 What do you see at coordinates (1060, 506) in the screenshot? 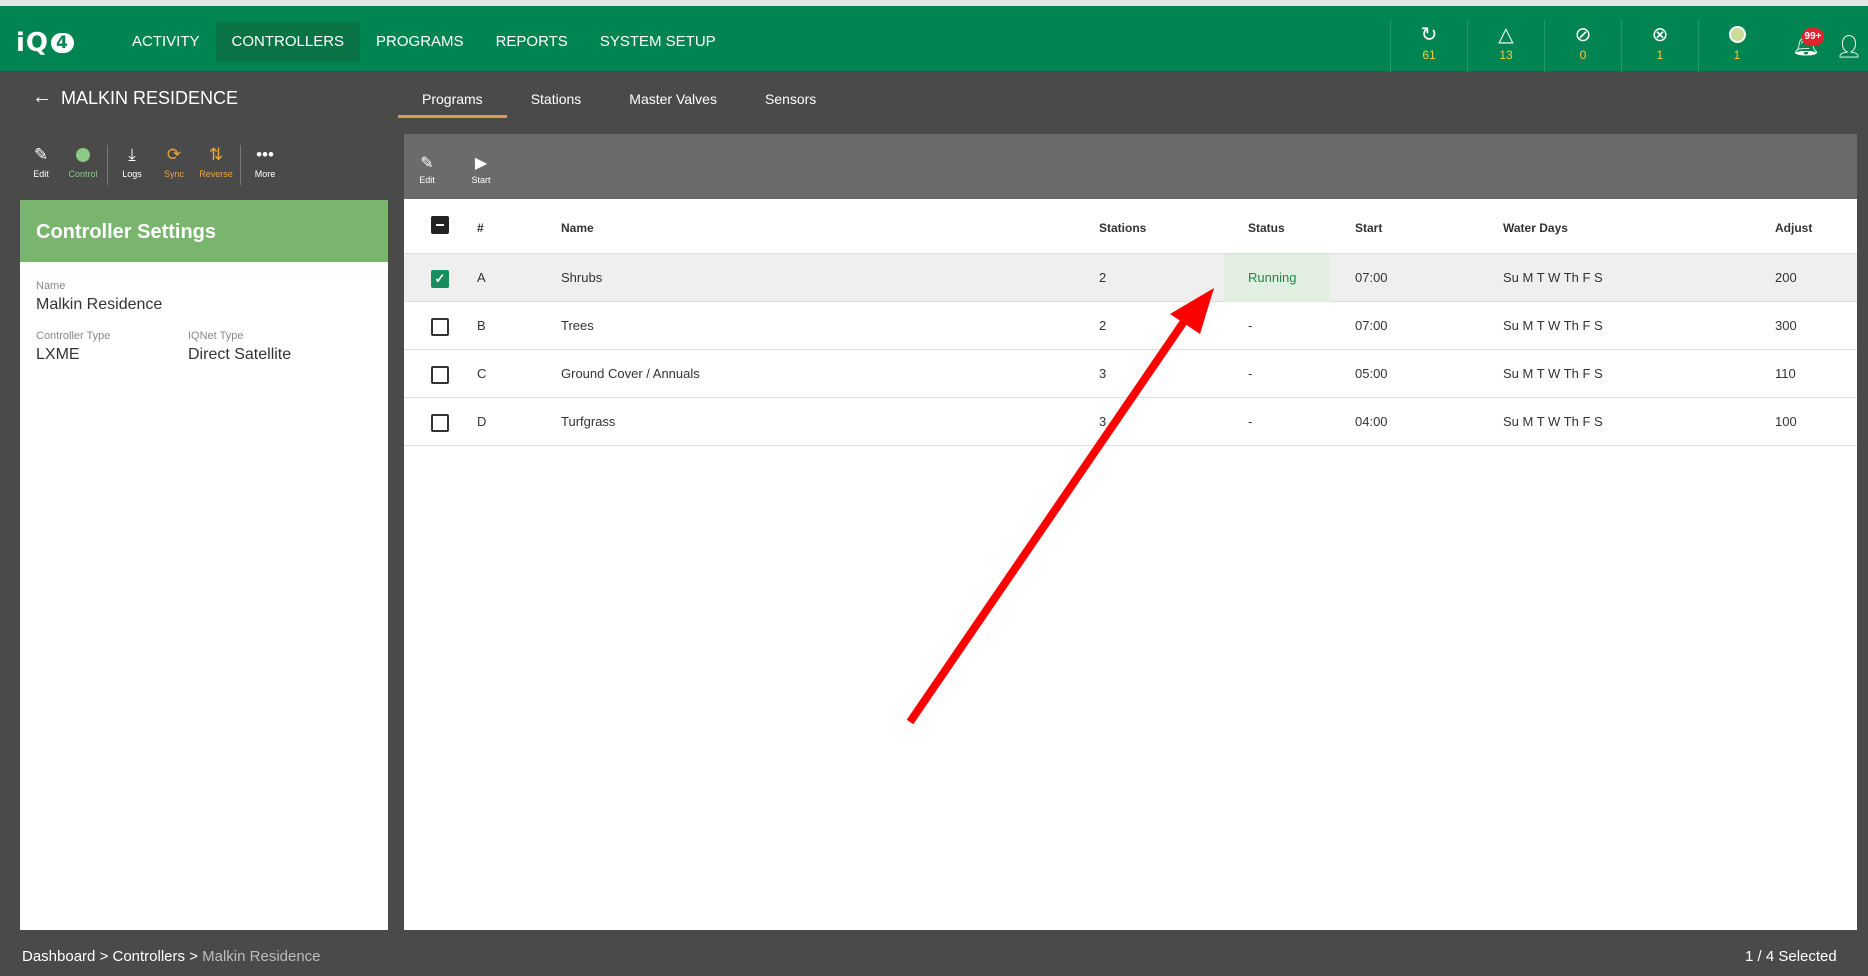
I see `annotation-arrow-icon` at bounding box center [1060, 506].